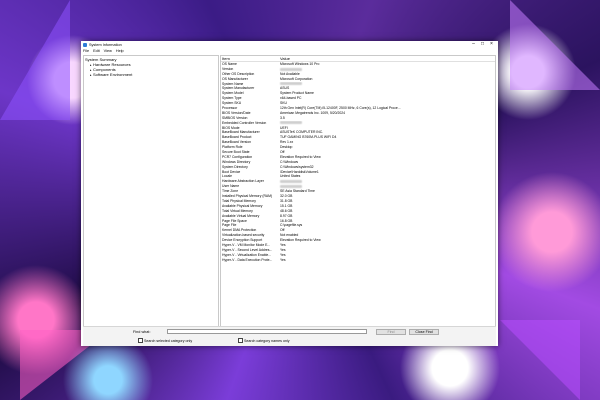  What do you see at coordinates (289, 50) in the screenshot?
I see `menu-bar: File Edit View Help` at bounding box center [289, 50].